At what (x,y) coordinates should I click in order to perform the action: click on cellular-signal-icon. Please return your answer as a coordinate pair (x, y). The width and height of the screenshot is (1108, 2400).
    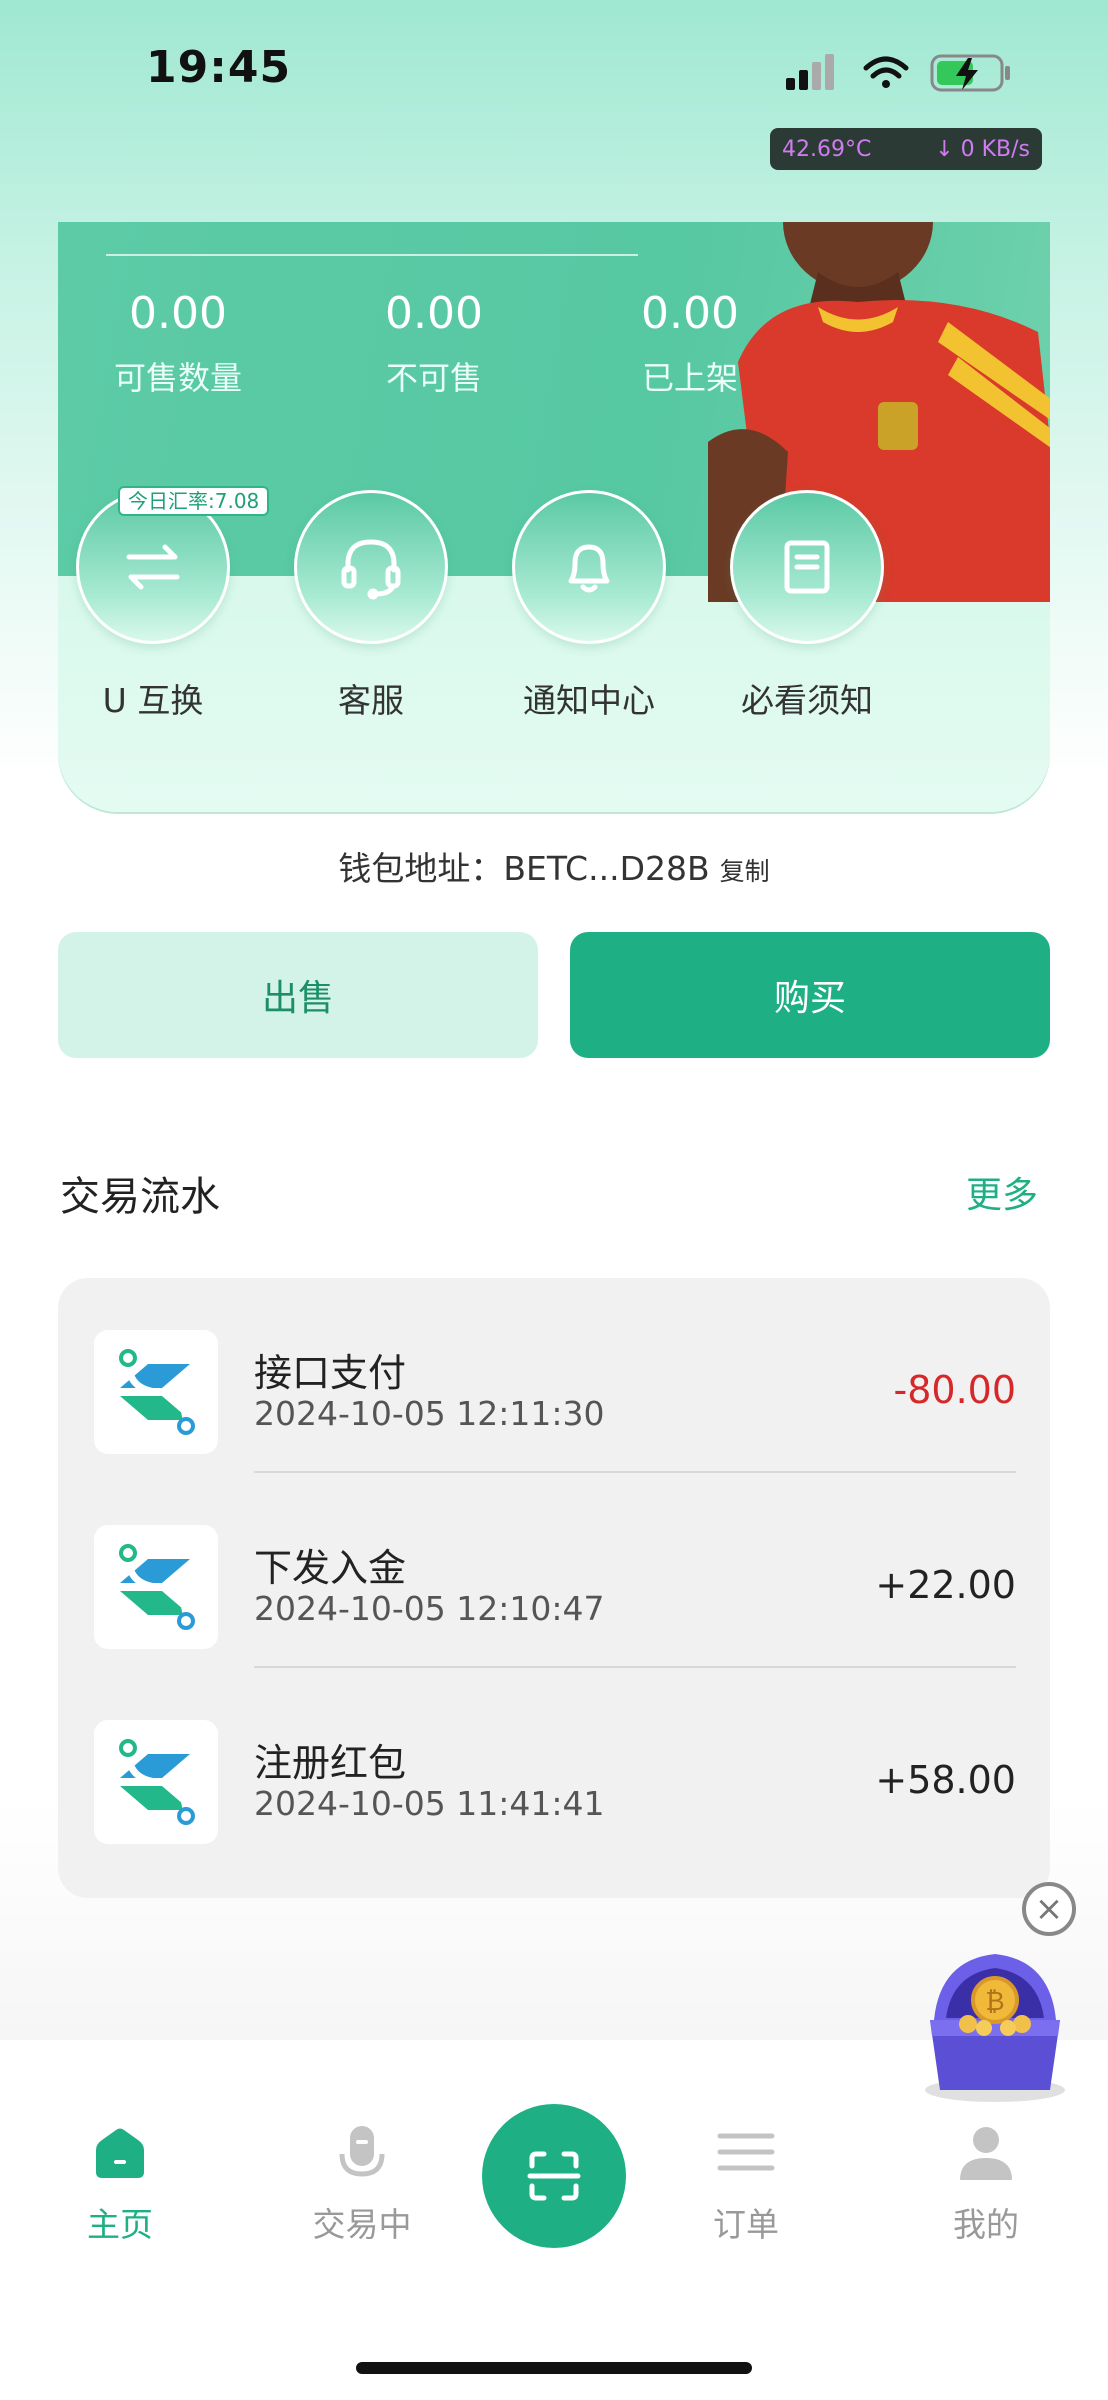
    Looking at the image, I should click on (810, 72).